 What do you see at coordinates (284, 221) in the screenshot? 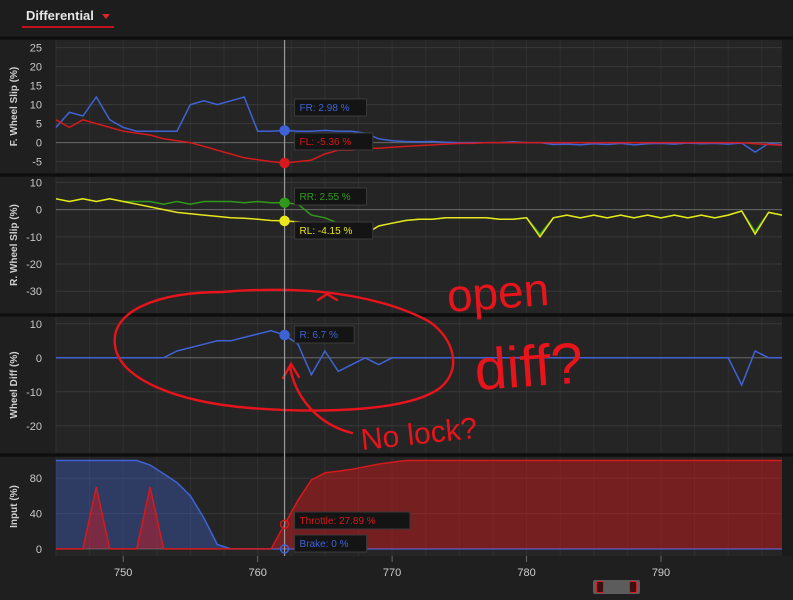
I see `cursor-point-rl` at bounding box center [284, 221].